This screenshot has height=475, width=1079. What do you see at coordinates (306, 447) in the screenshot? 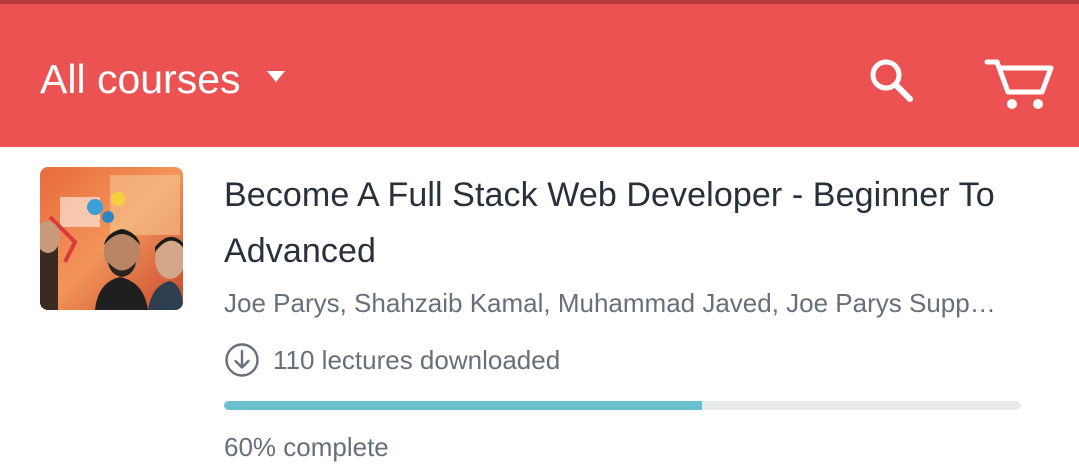
I see `progress-complete-text: 60% complete` at bounding box center [306, 447].